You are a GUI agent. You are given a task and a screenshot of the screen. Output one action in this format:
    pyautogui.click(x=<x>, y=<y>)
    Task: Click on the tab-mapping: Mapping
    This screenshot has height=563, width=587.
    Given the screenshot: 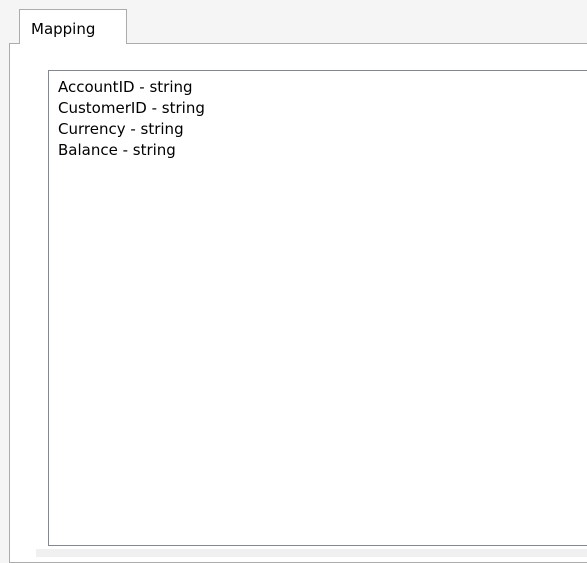 What is the action you would take?
    pyautogui.click(x=73, y=26)
    